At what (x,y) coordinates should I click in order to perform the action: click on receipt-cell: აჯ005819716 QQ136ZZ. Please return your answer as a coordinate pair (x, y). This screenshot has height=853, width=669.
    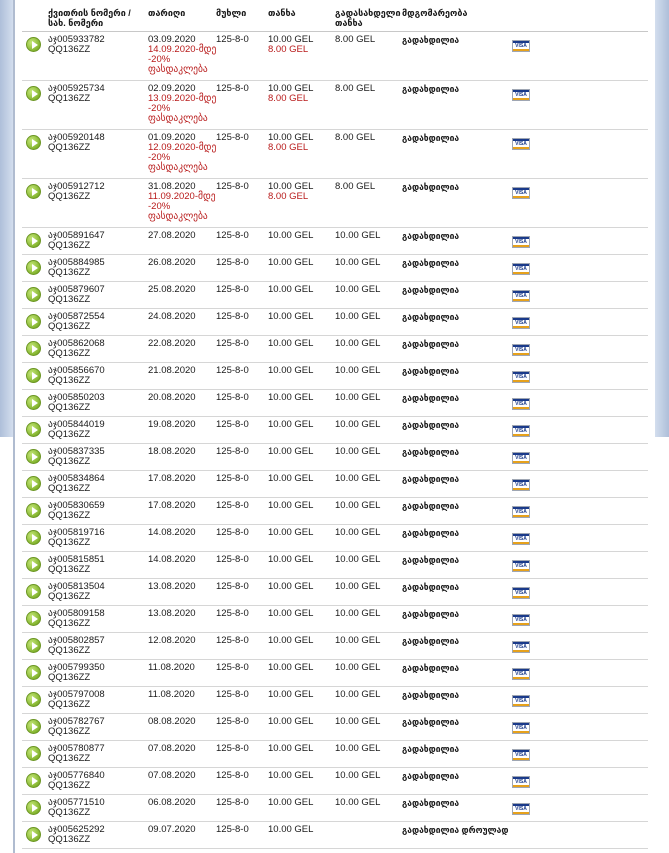
    Looking at the image, I should click on (76, 538).